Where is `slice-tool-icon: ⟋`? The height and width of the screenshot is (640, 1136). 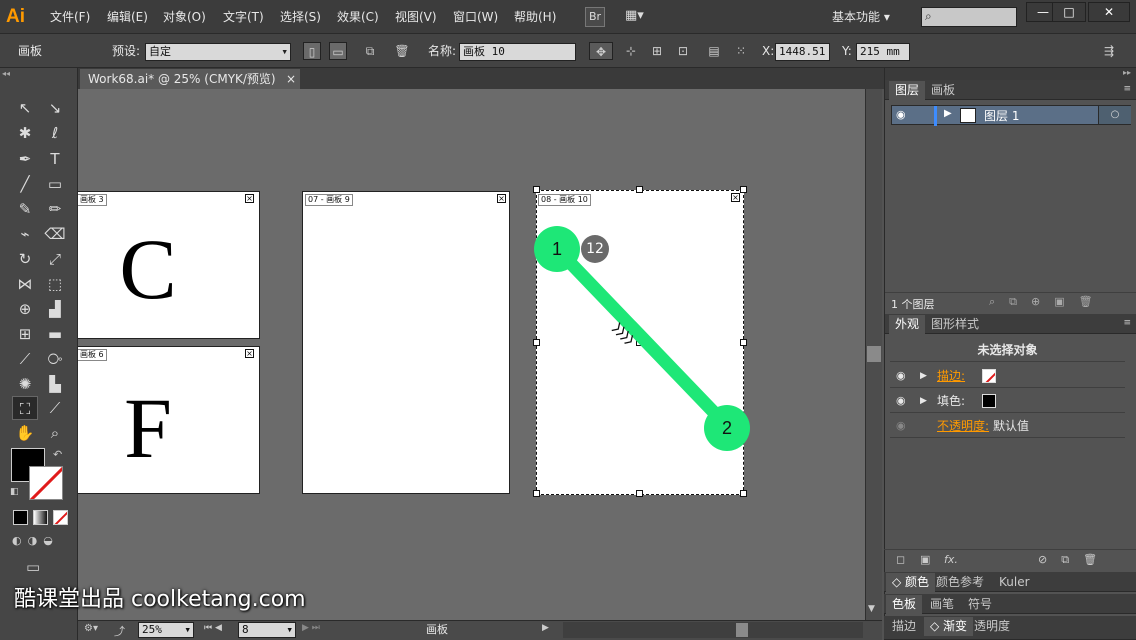
slice-tool-icon: ⟋ is located at coordinates (55, 408).